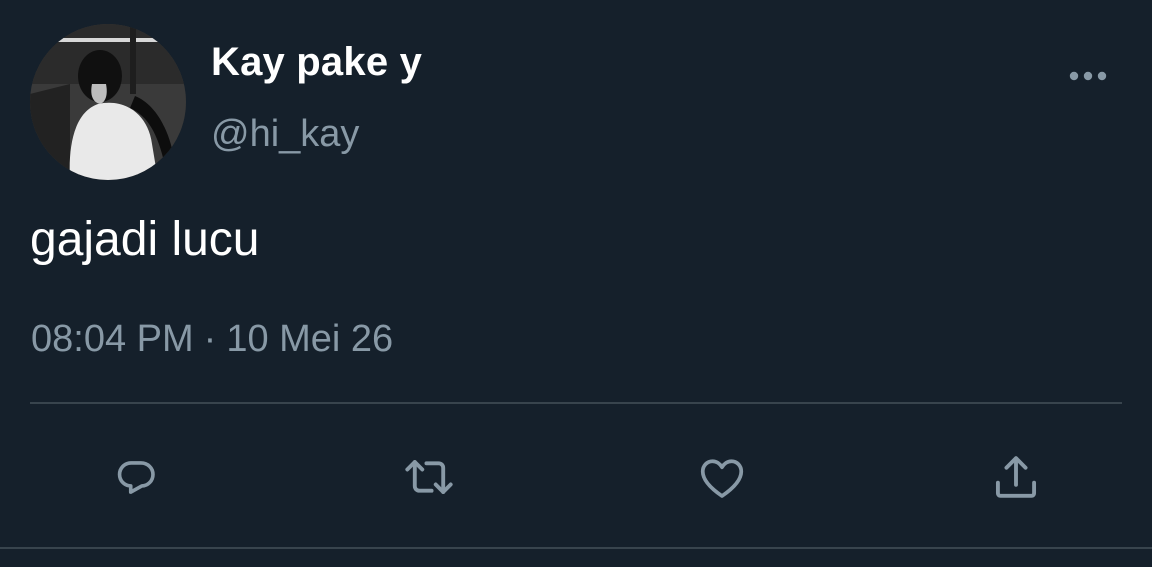 This screenshot has width=1152, height=567. I want to click on retweet-button, so click(429, 477).